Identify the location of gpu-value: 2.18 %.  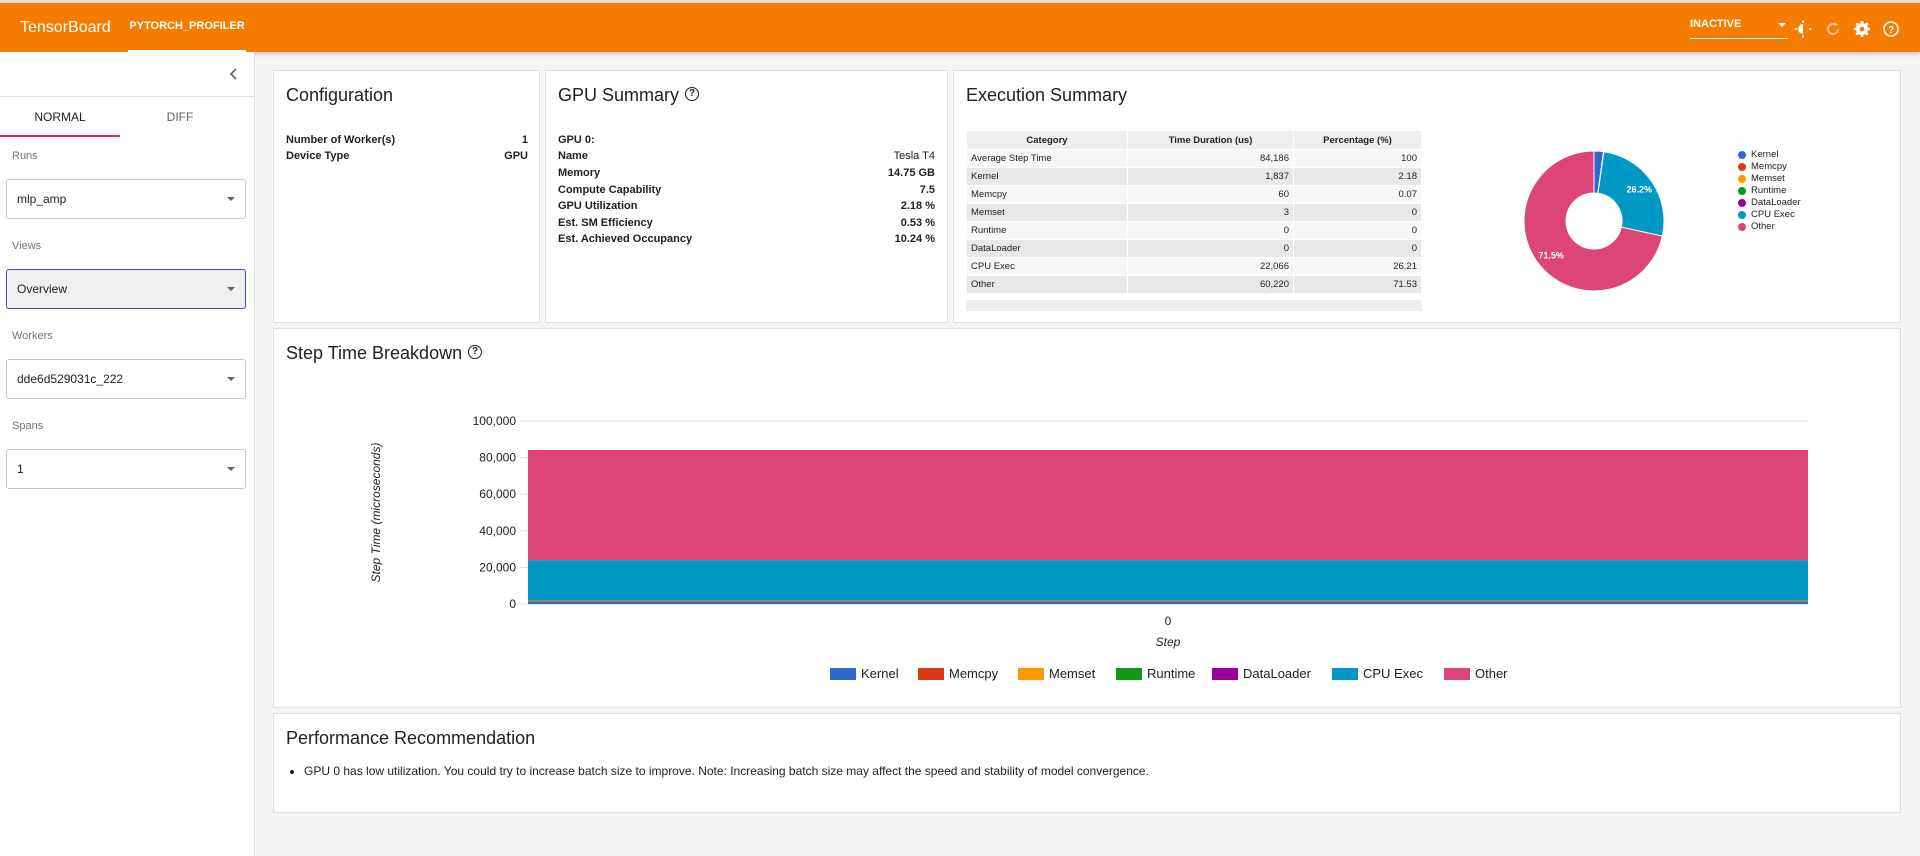
(917, 206).